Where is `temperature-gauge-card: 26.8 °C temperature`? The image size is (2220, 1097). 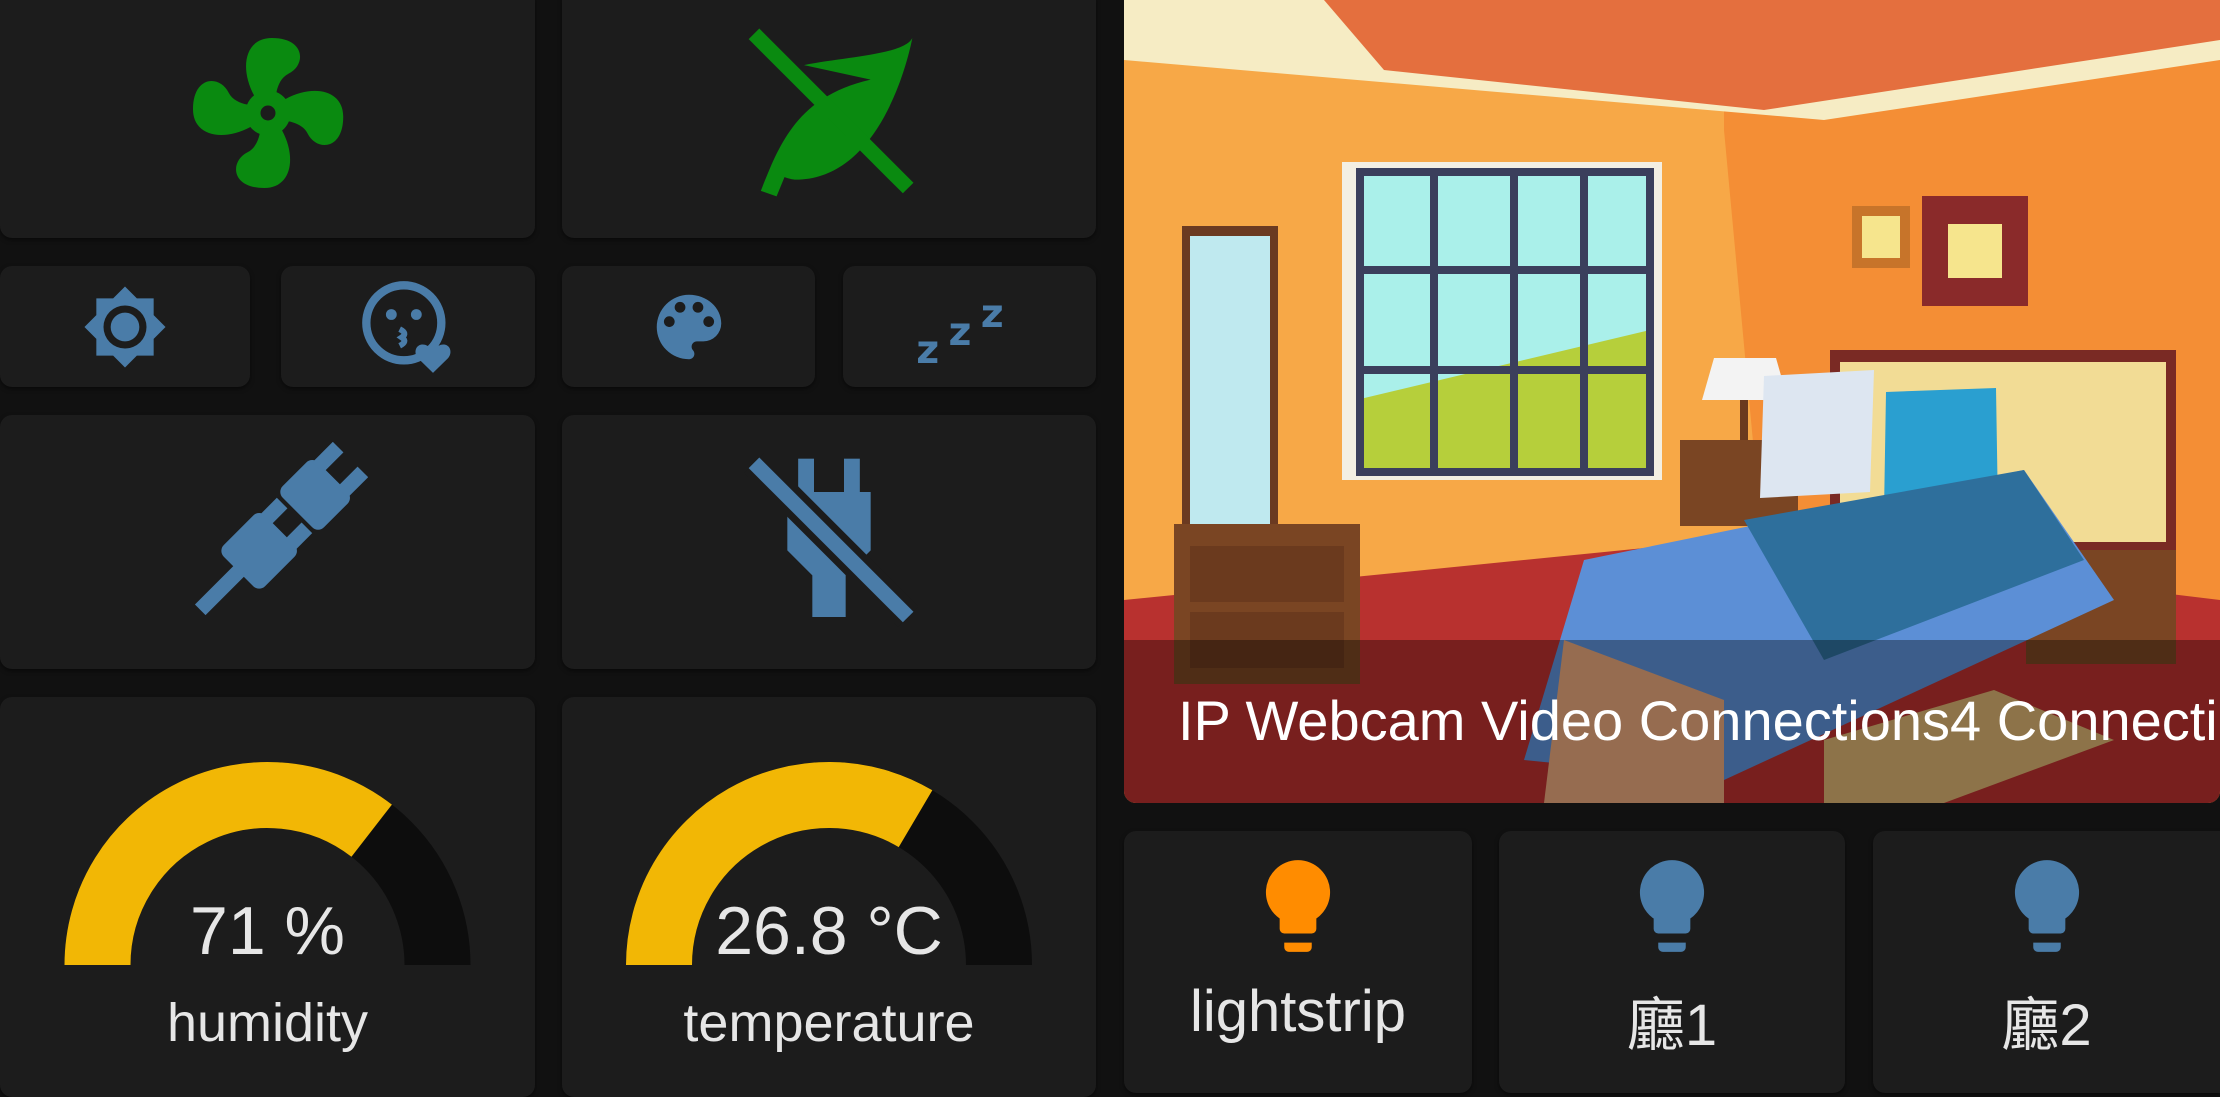
temperature-gauge-card: 26.8 °C temperature is located at coordinates (829, 897).